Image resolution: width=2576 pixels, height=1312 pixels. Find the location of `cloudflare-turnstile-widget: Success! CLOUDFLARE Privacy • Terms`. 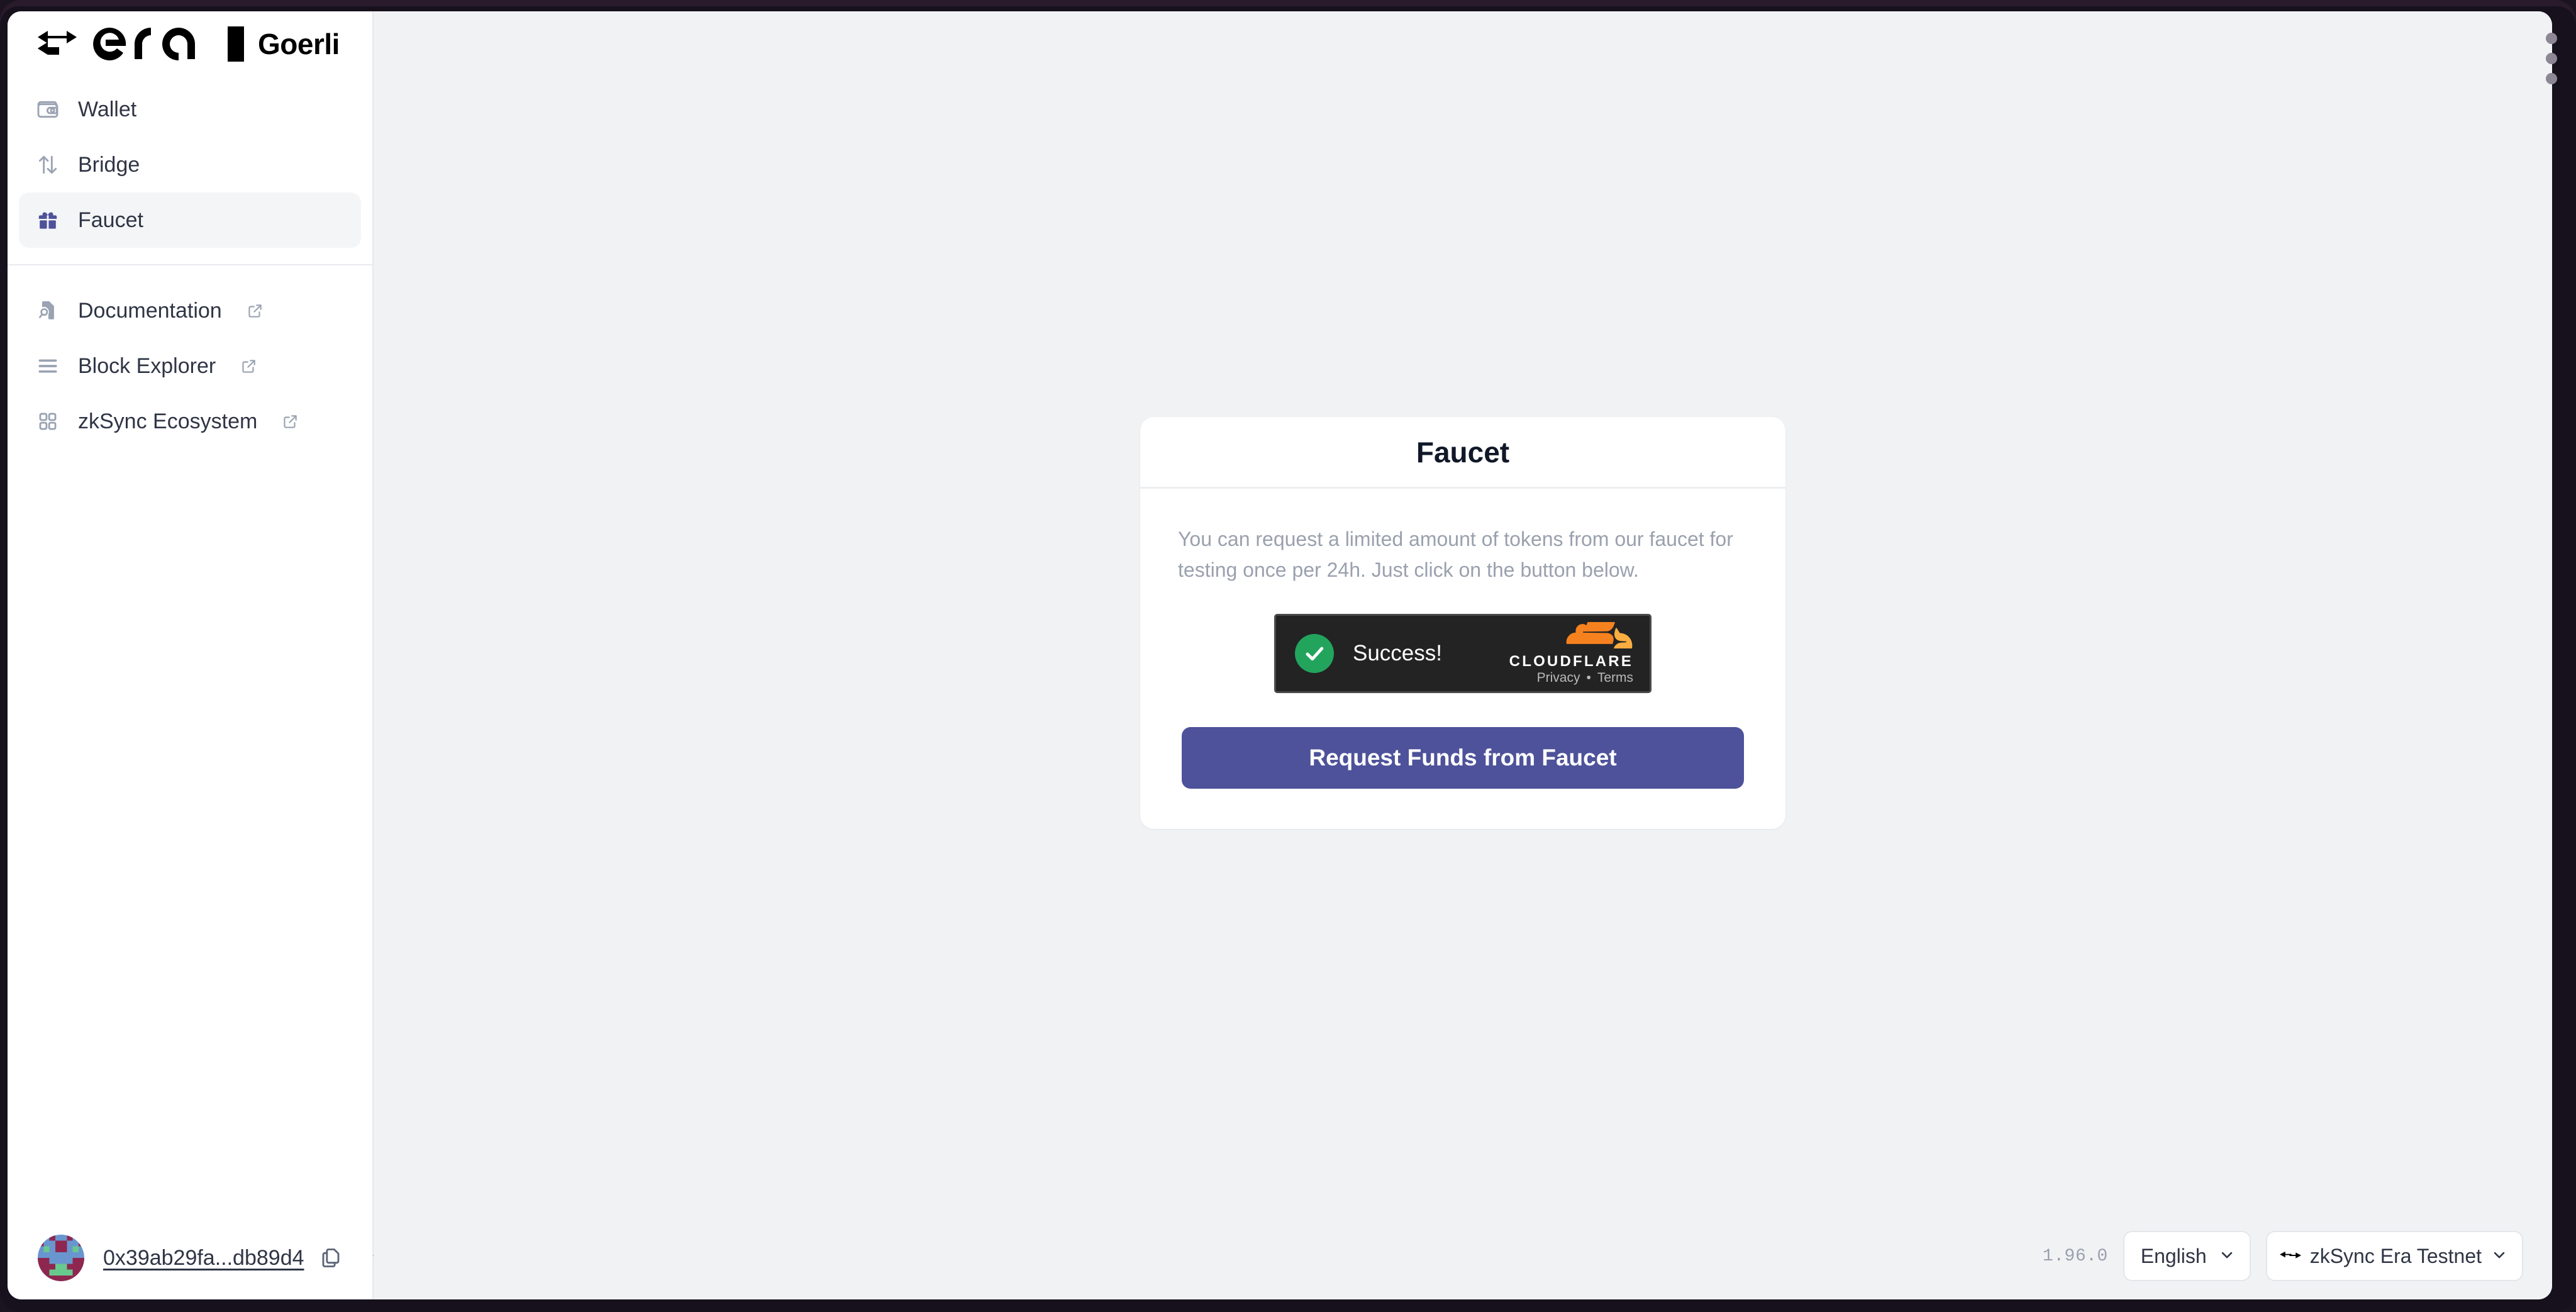

cloudflare-turnstile-widget: Success! CLOUDFLARE Privacy • Terms is located at coordinates (1463, 653).